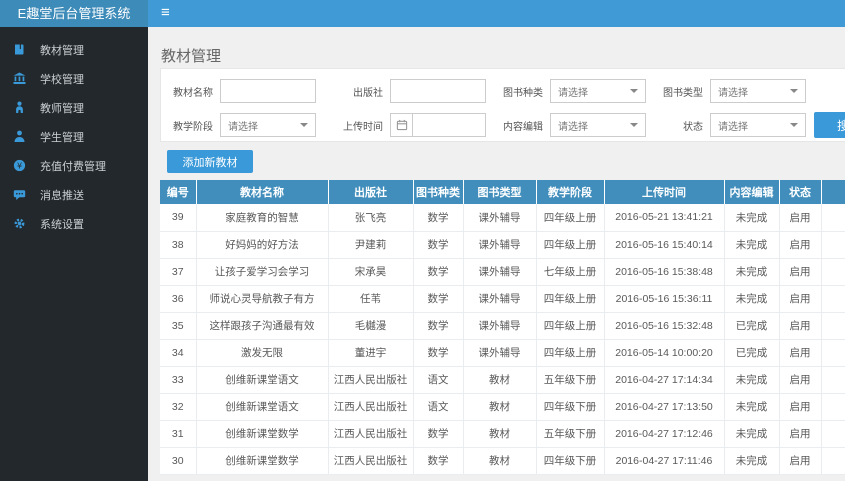 The height and width of the screenshot is (481, 845). What do you see at coordinates (262, 299) in the screenshot?
I see `cell-textbook-name: 师说心灵导航教子有方` at bounding box center [262, 299].